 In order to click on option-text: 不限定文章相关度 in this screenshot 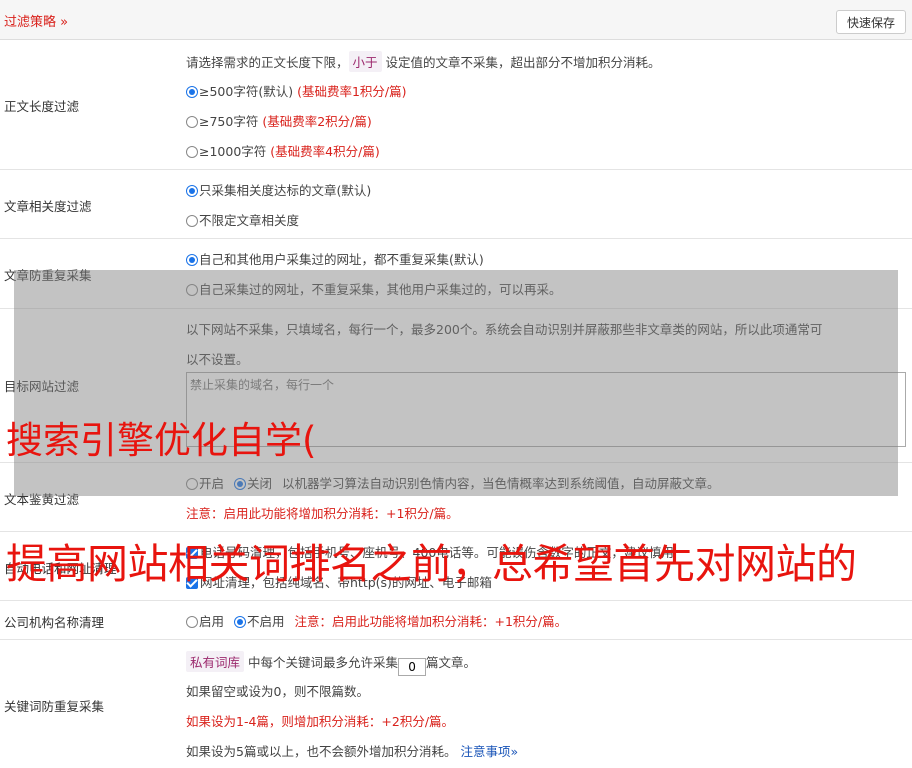, I will do `click(249, 220)`.